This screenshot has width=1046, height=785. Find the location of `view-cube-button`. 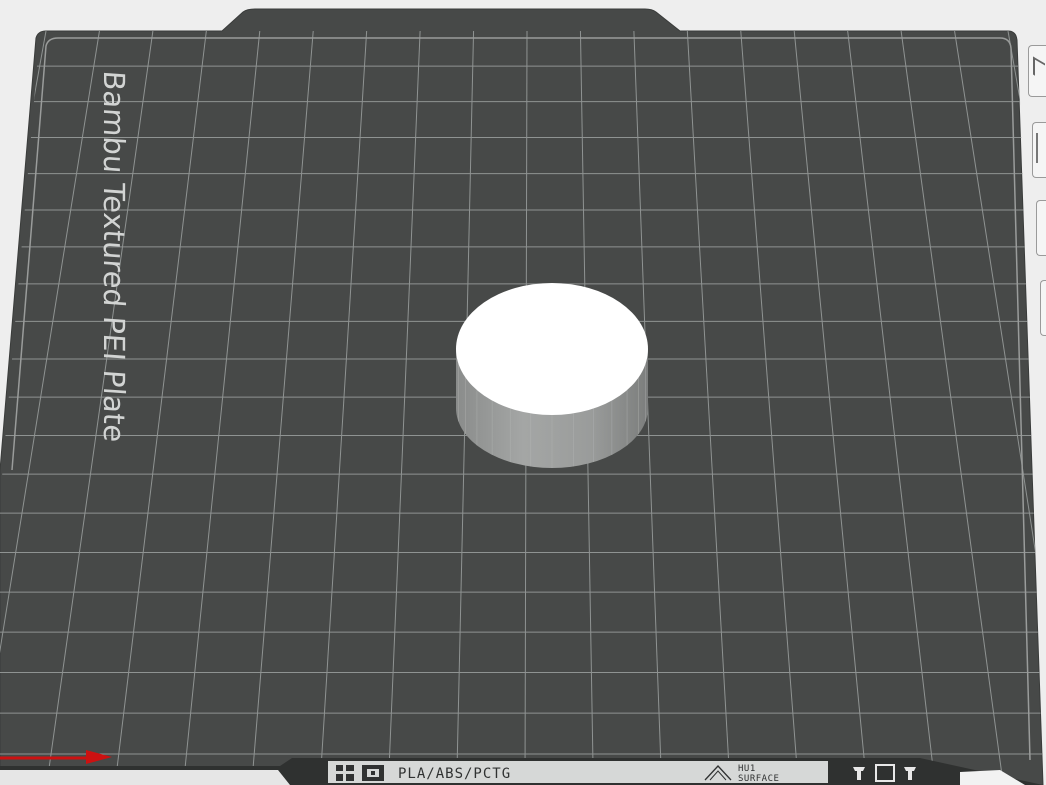

view-cube-button is located at coordinates (1037, 71).